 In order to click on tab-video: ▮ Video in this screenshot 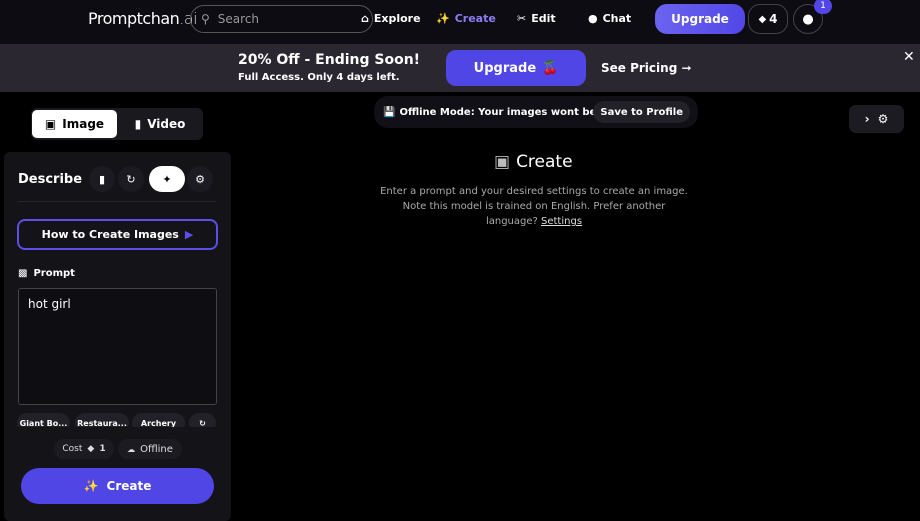, I will do `click(160, 124)`.